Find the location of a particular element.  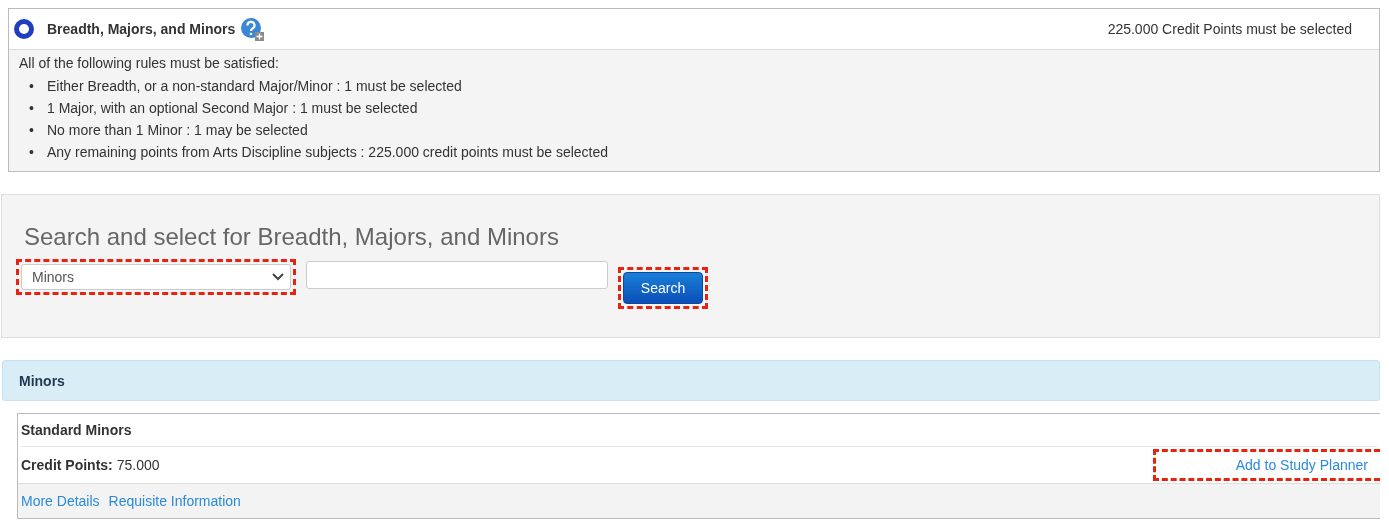

requirement-text: 225.000 Credit Points must be selected is located at coordinates (1229, 29).